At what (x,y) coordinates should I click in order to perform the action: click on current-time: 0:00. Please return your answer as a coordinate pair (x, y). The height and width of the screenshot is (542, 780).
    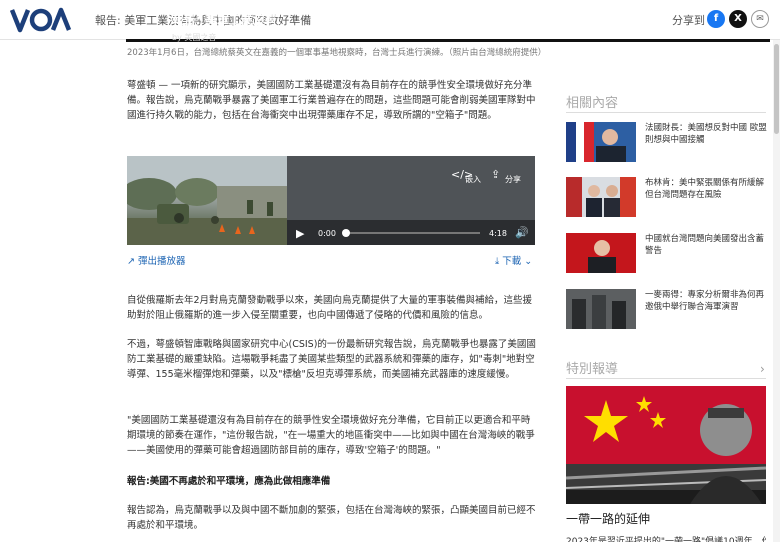
    Looking at the image, I should click on (327, 233).